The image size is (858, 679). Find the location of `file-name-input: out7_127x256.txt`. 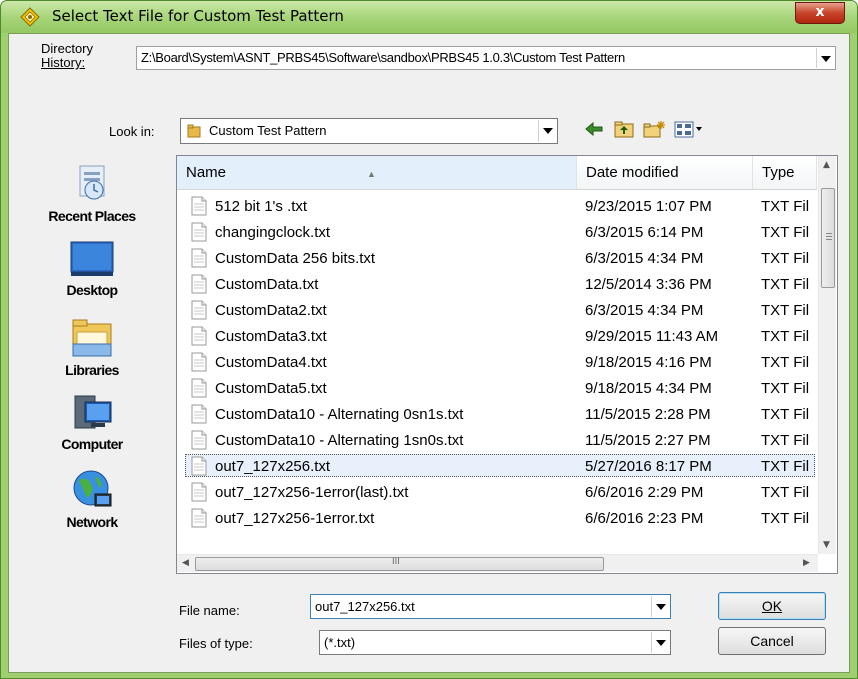

file-name-input: out7_127x256.txt is located at coordinates (490, 606).